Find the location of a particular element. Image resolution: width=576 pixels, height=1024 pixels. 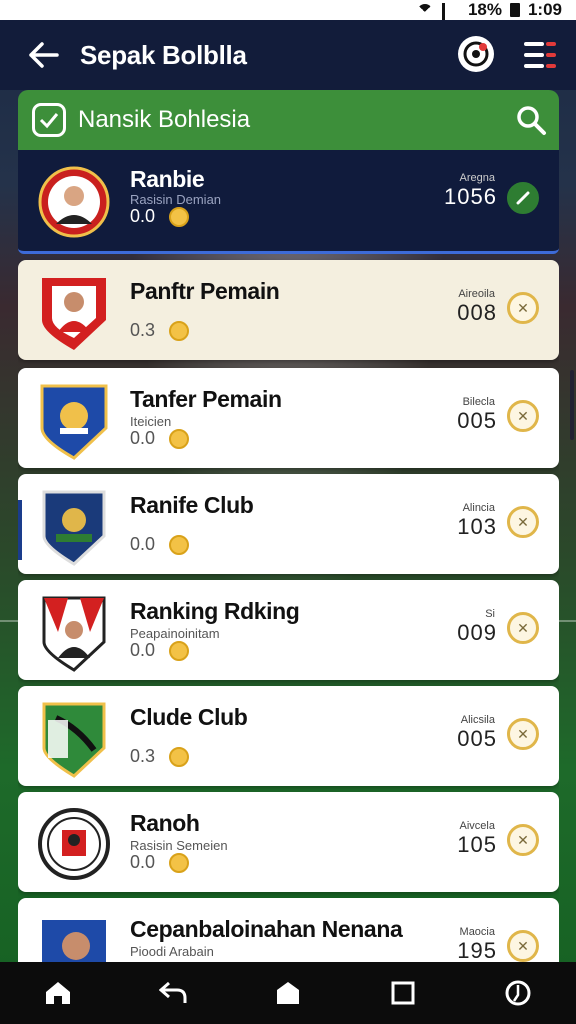

back-button is located at coordinates (44, 55).